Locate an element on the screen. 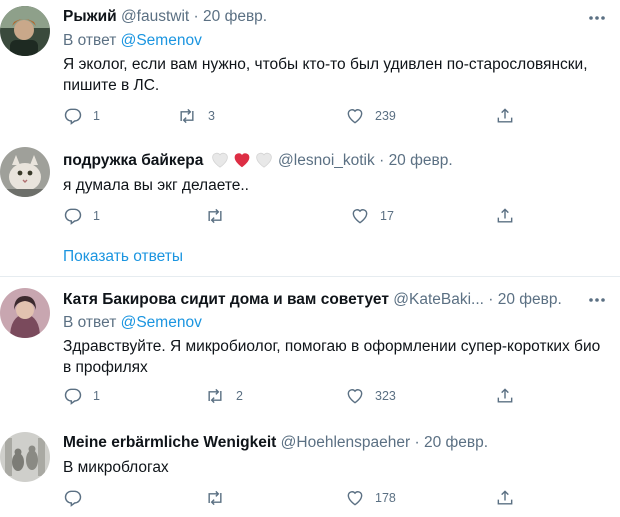  author-handle: @lesnoi_kotik is located at coordinates (326, 160).